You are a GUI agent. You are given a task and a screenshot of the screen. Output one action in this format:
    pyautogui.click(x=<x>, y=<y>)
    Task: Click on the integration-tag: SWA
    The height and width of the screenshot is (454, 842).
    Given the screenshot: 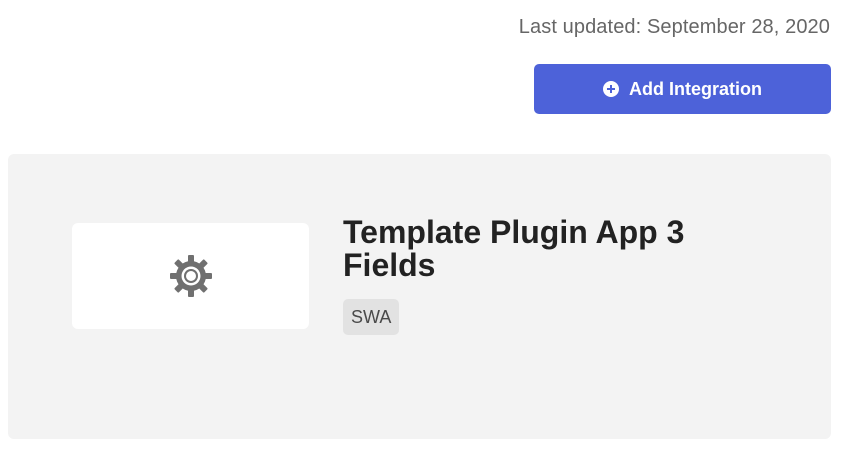 What is the action you would take?
    pyautogui.click(x=371, y=317)
    